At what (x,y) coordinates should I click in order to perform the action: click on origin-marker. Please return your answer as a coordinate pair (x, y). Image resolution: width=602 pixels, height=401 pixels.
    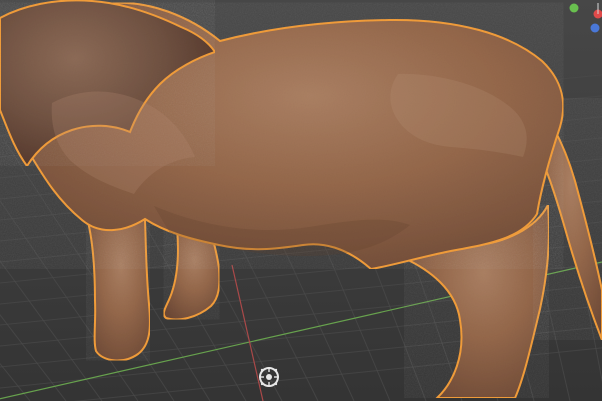
    Looking at the image, I should click on (269, 377).